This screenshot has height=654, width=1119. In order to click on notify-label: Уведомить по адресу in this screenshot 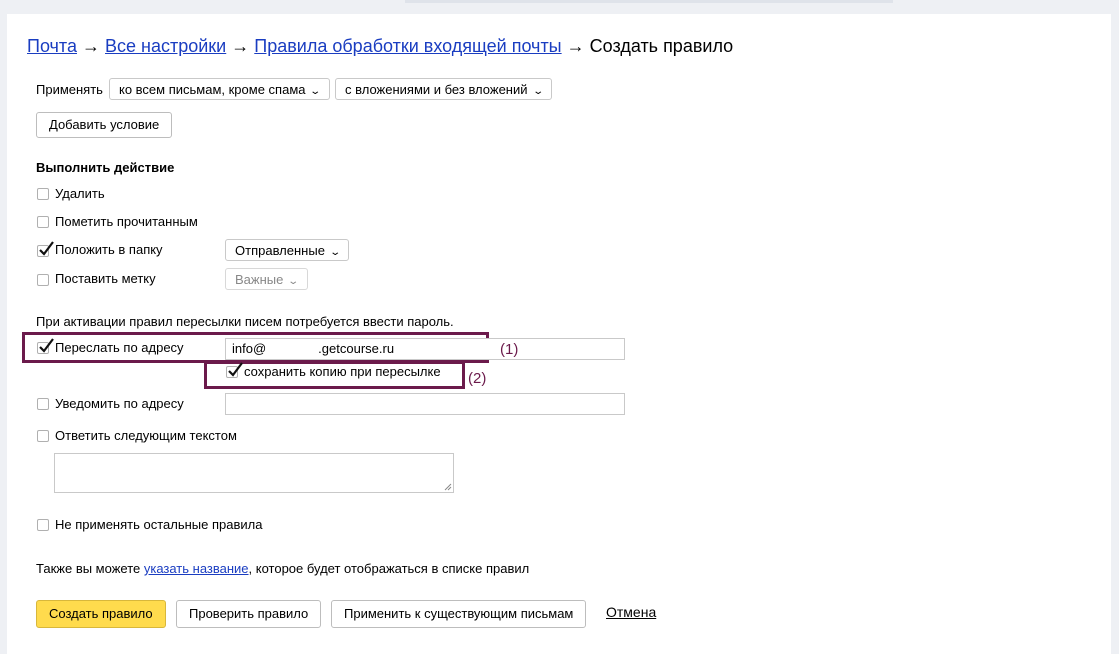, I will do `click(119, 403)`.